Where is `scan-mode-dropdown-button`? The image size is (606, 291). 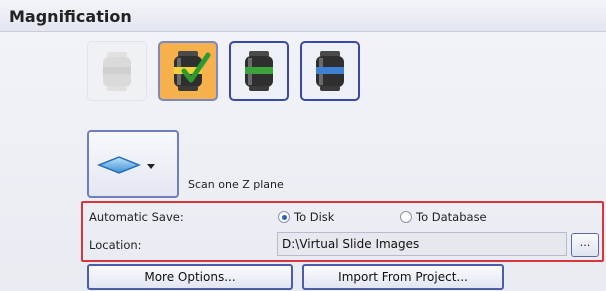
scan-mode-dropdown-button is located at coordinates (133, 164).